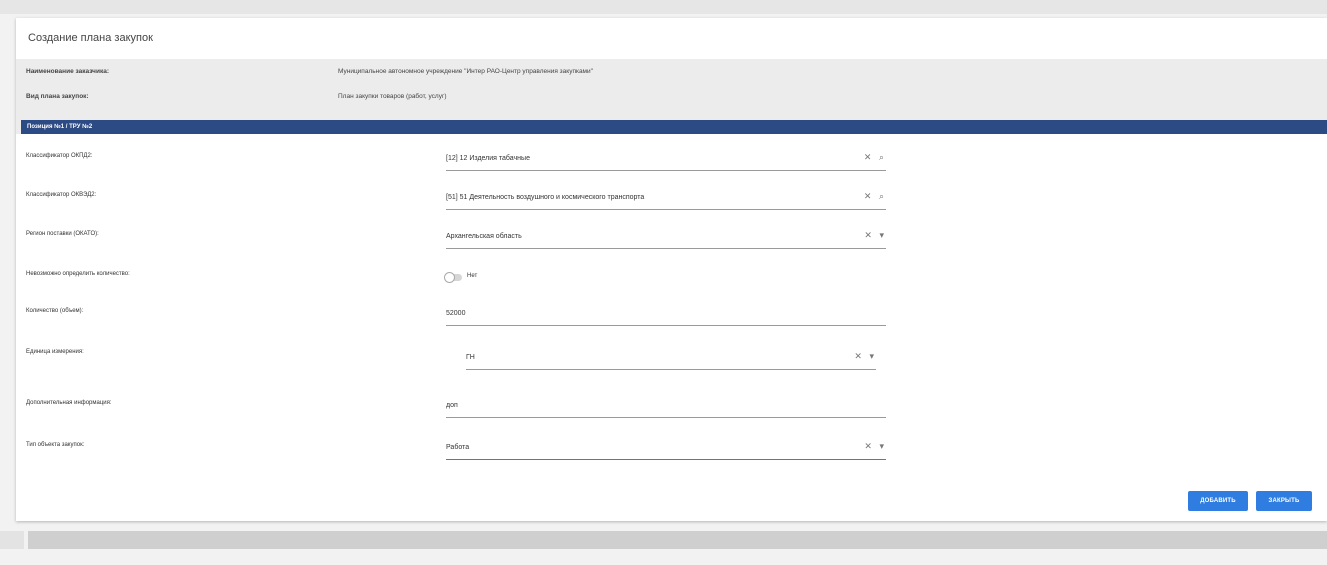 The height and width of the screenshot is (565, 1327). Describe the element at coordinates (666, 161) in the screenshot. I see `okpd-field: [12] 12 Изделия табачные ✕ ⌕` at that location.